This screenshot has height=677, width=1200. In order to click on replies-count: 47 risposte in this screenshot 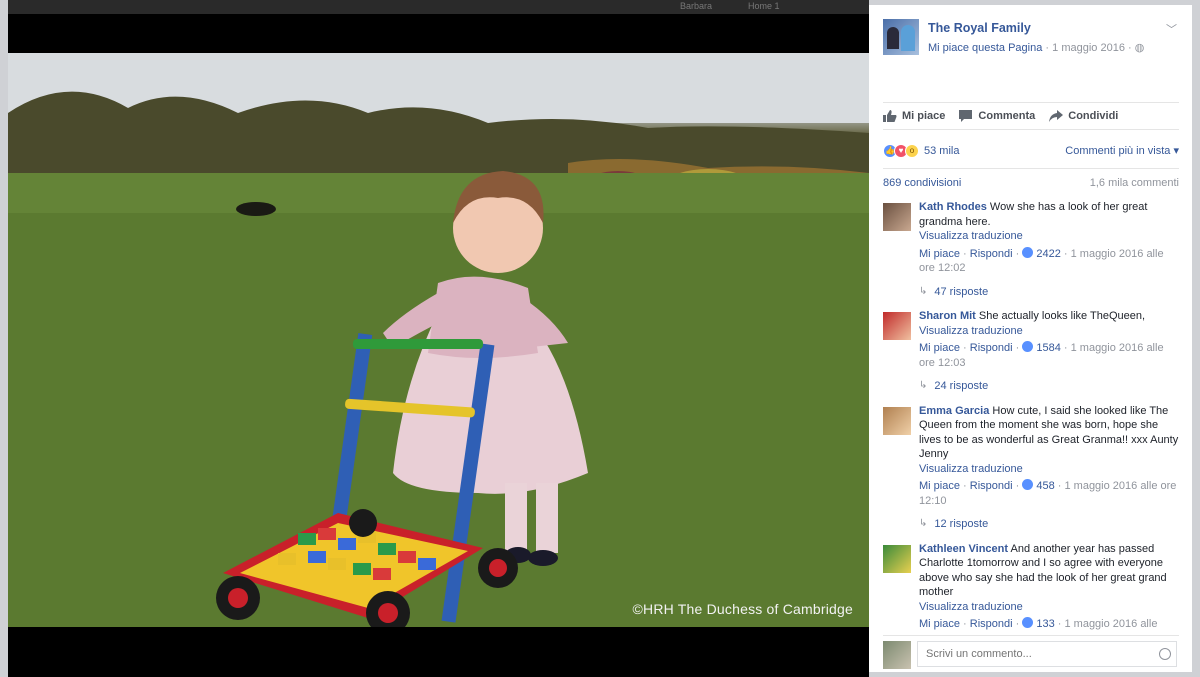, I will do `click(961, 291)`.